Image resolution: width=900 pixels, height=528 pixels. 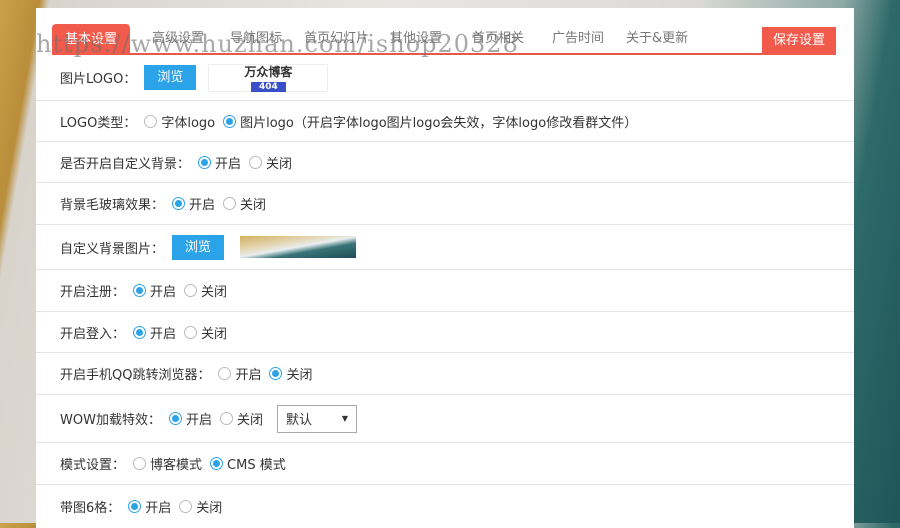 I want to click on logo-sub: 404, so click(x=268, y=86).